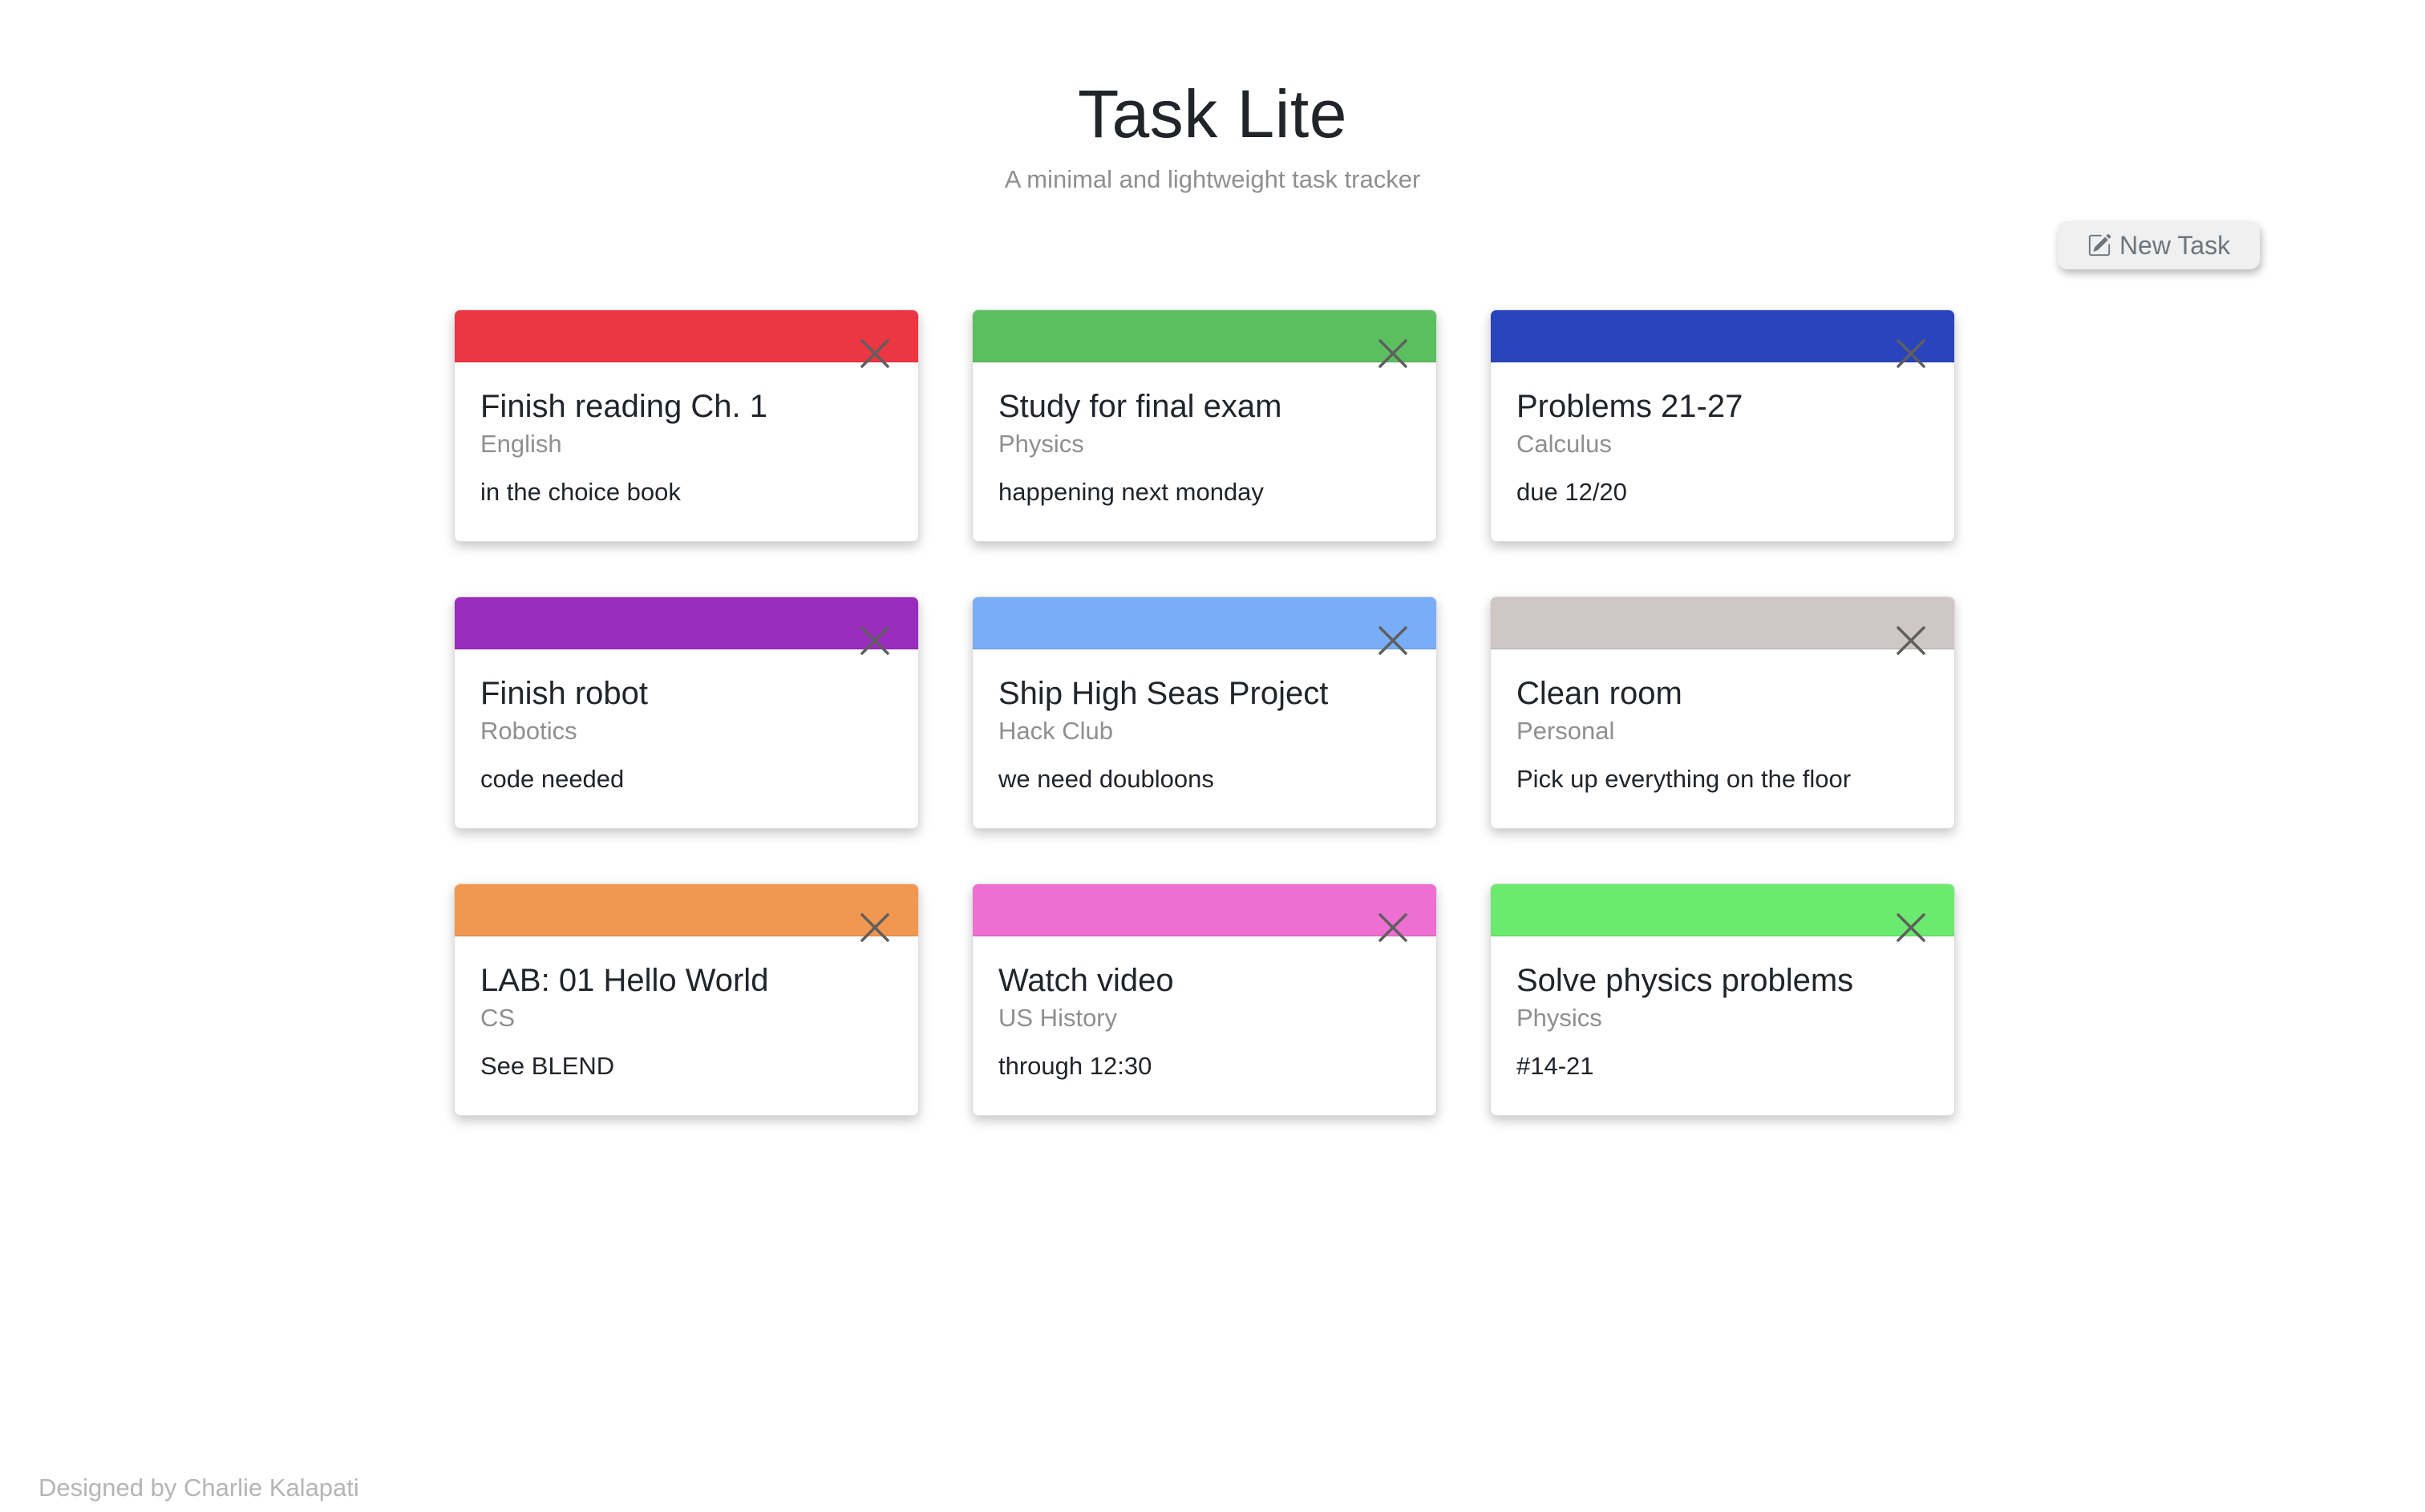 This screenshot has height=1512, width=2425. Describe the element at coordinates (623, 406) in the screenshot. I see `task-title: Finish reading Ch. 1` at that location.